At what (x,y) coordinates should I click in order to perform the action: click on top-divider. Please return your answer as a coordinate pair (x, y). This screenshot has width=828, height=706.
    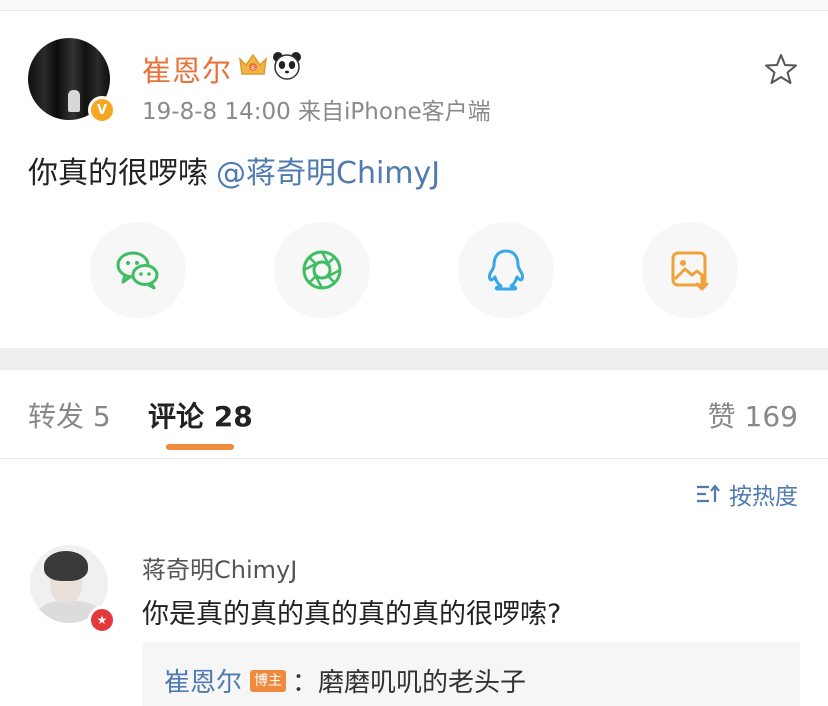
    Looking at the image, I should click on (414, 5).